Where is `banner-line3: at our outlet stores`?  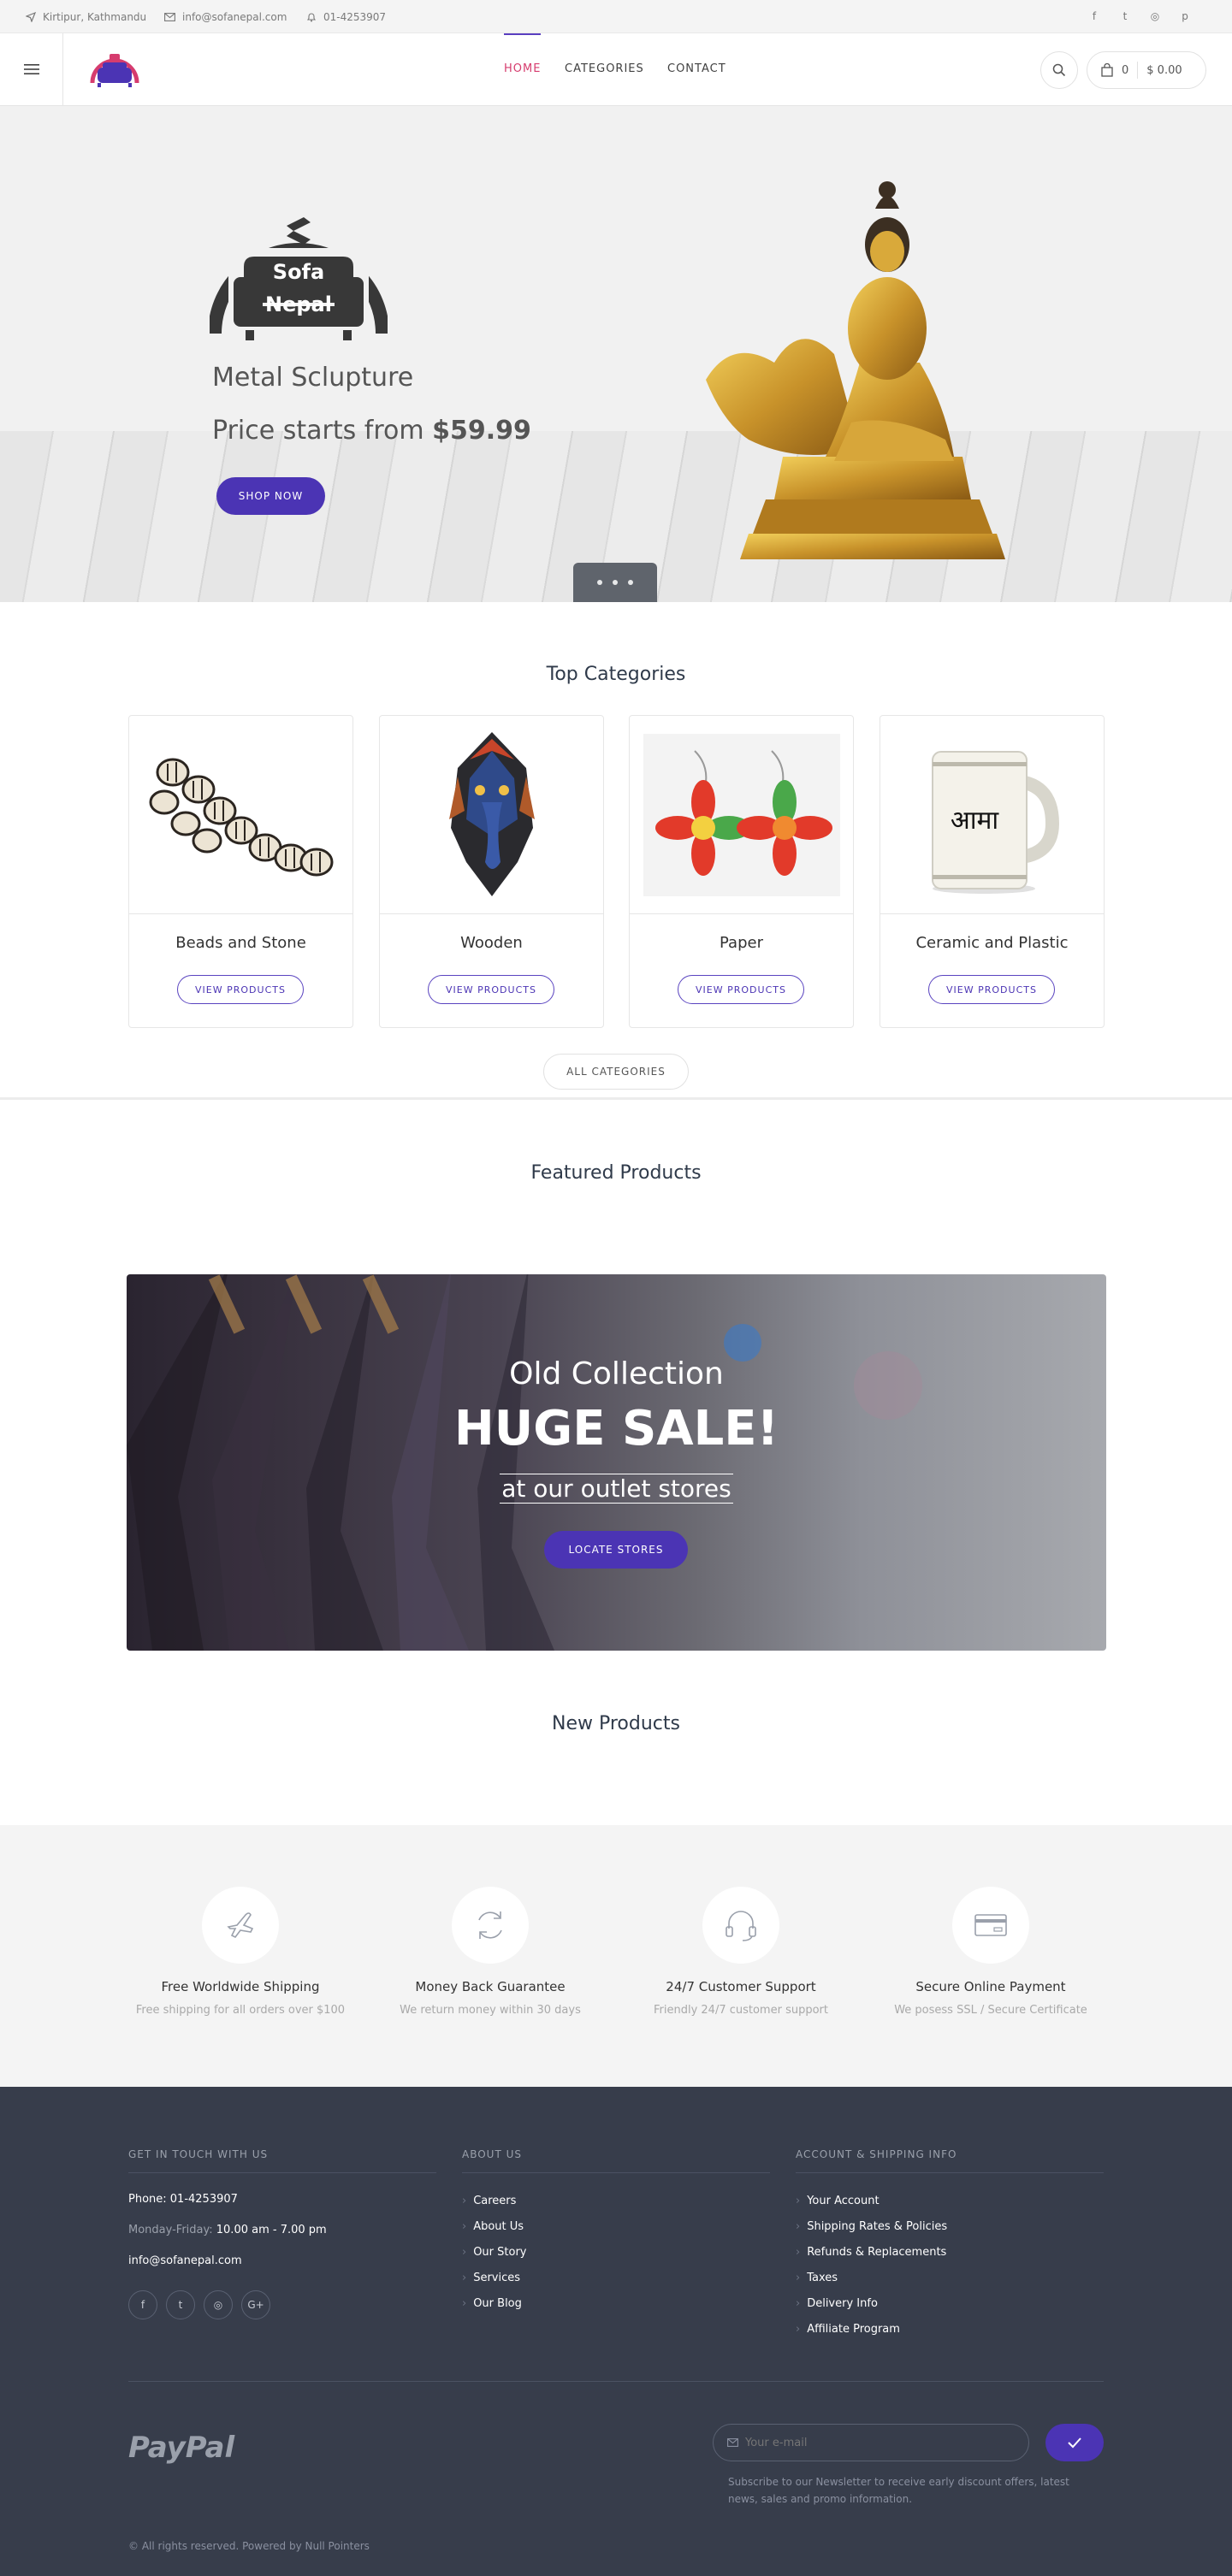 banner-line3: at our outlet stores is located at coordinates (616, 1489).